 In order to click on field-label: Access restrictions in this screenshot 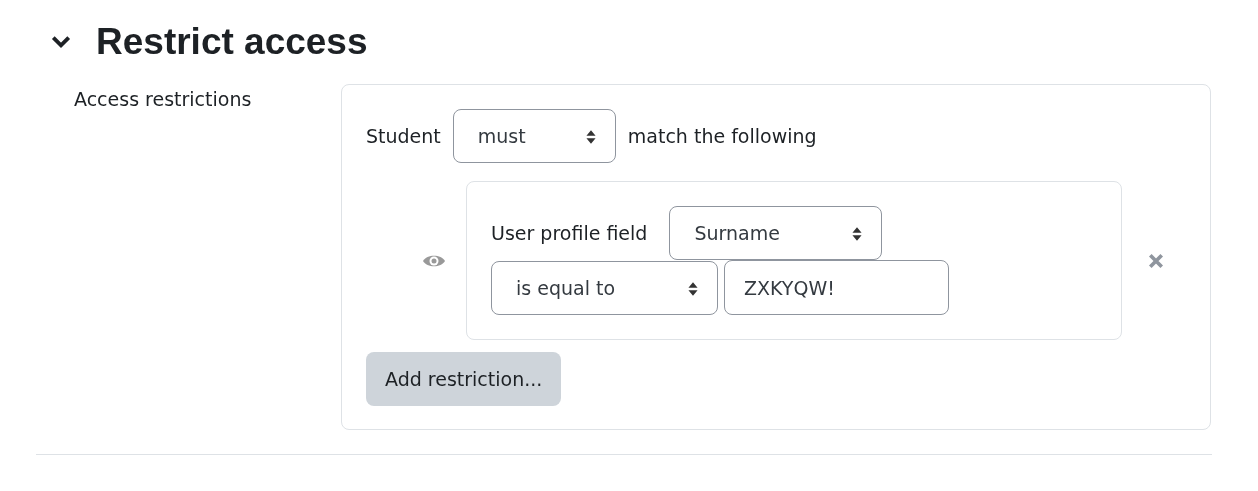, I will do `click(163, 99)`.